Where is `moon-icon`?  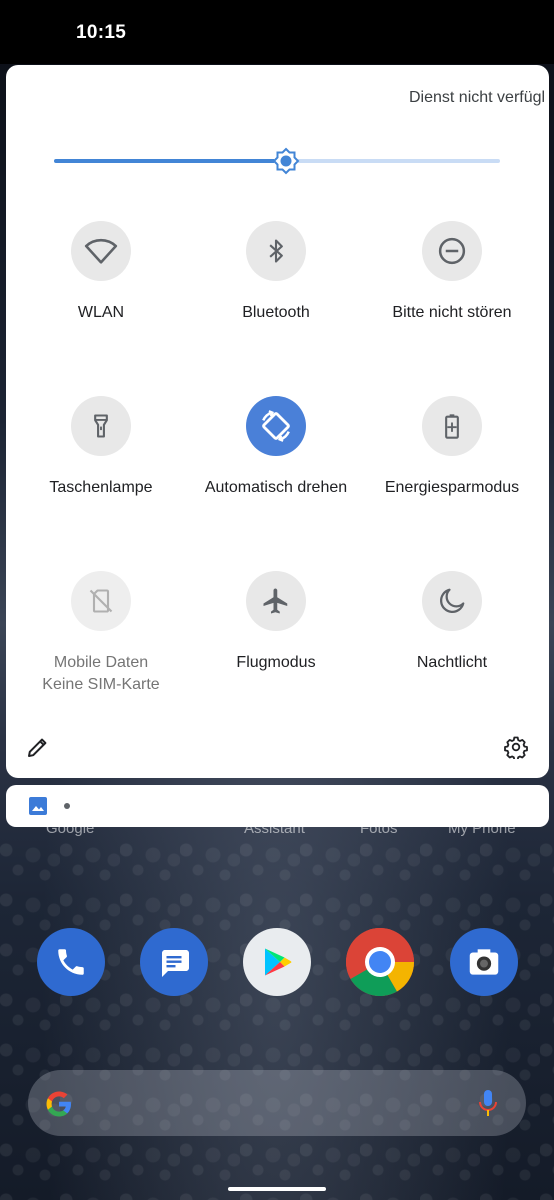
moon-icon is located at coordinates (452, 600).